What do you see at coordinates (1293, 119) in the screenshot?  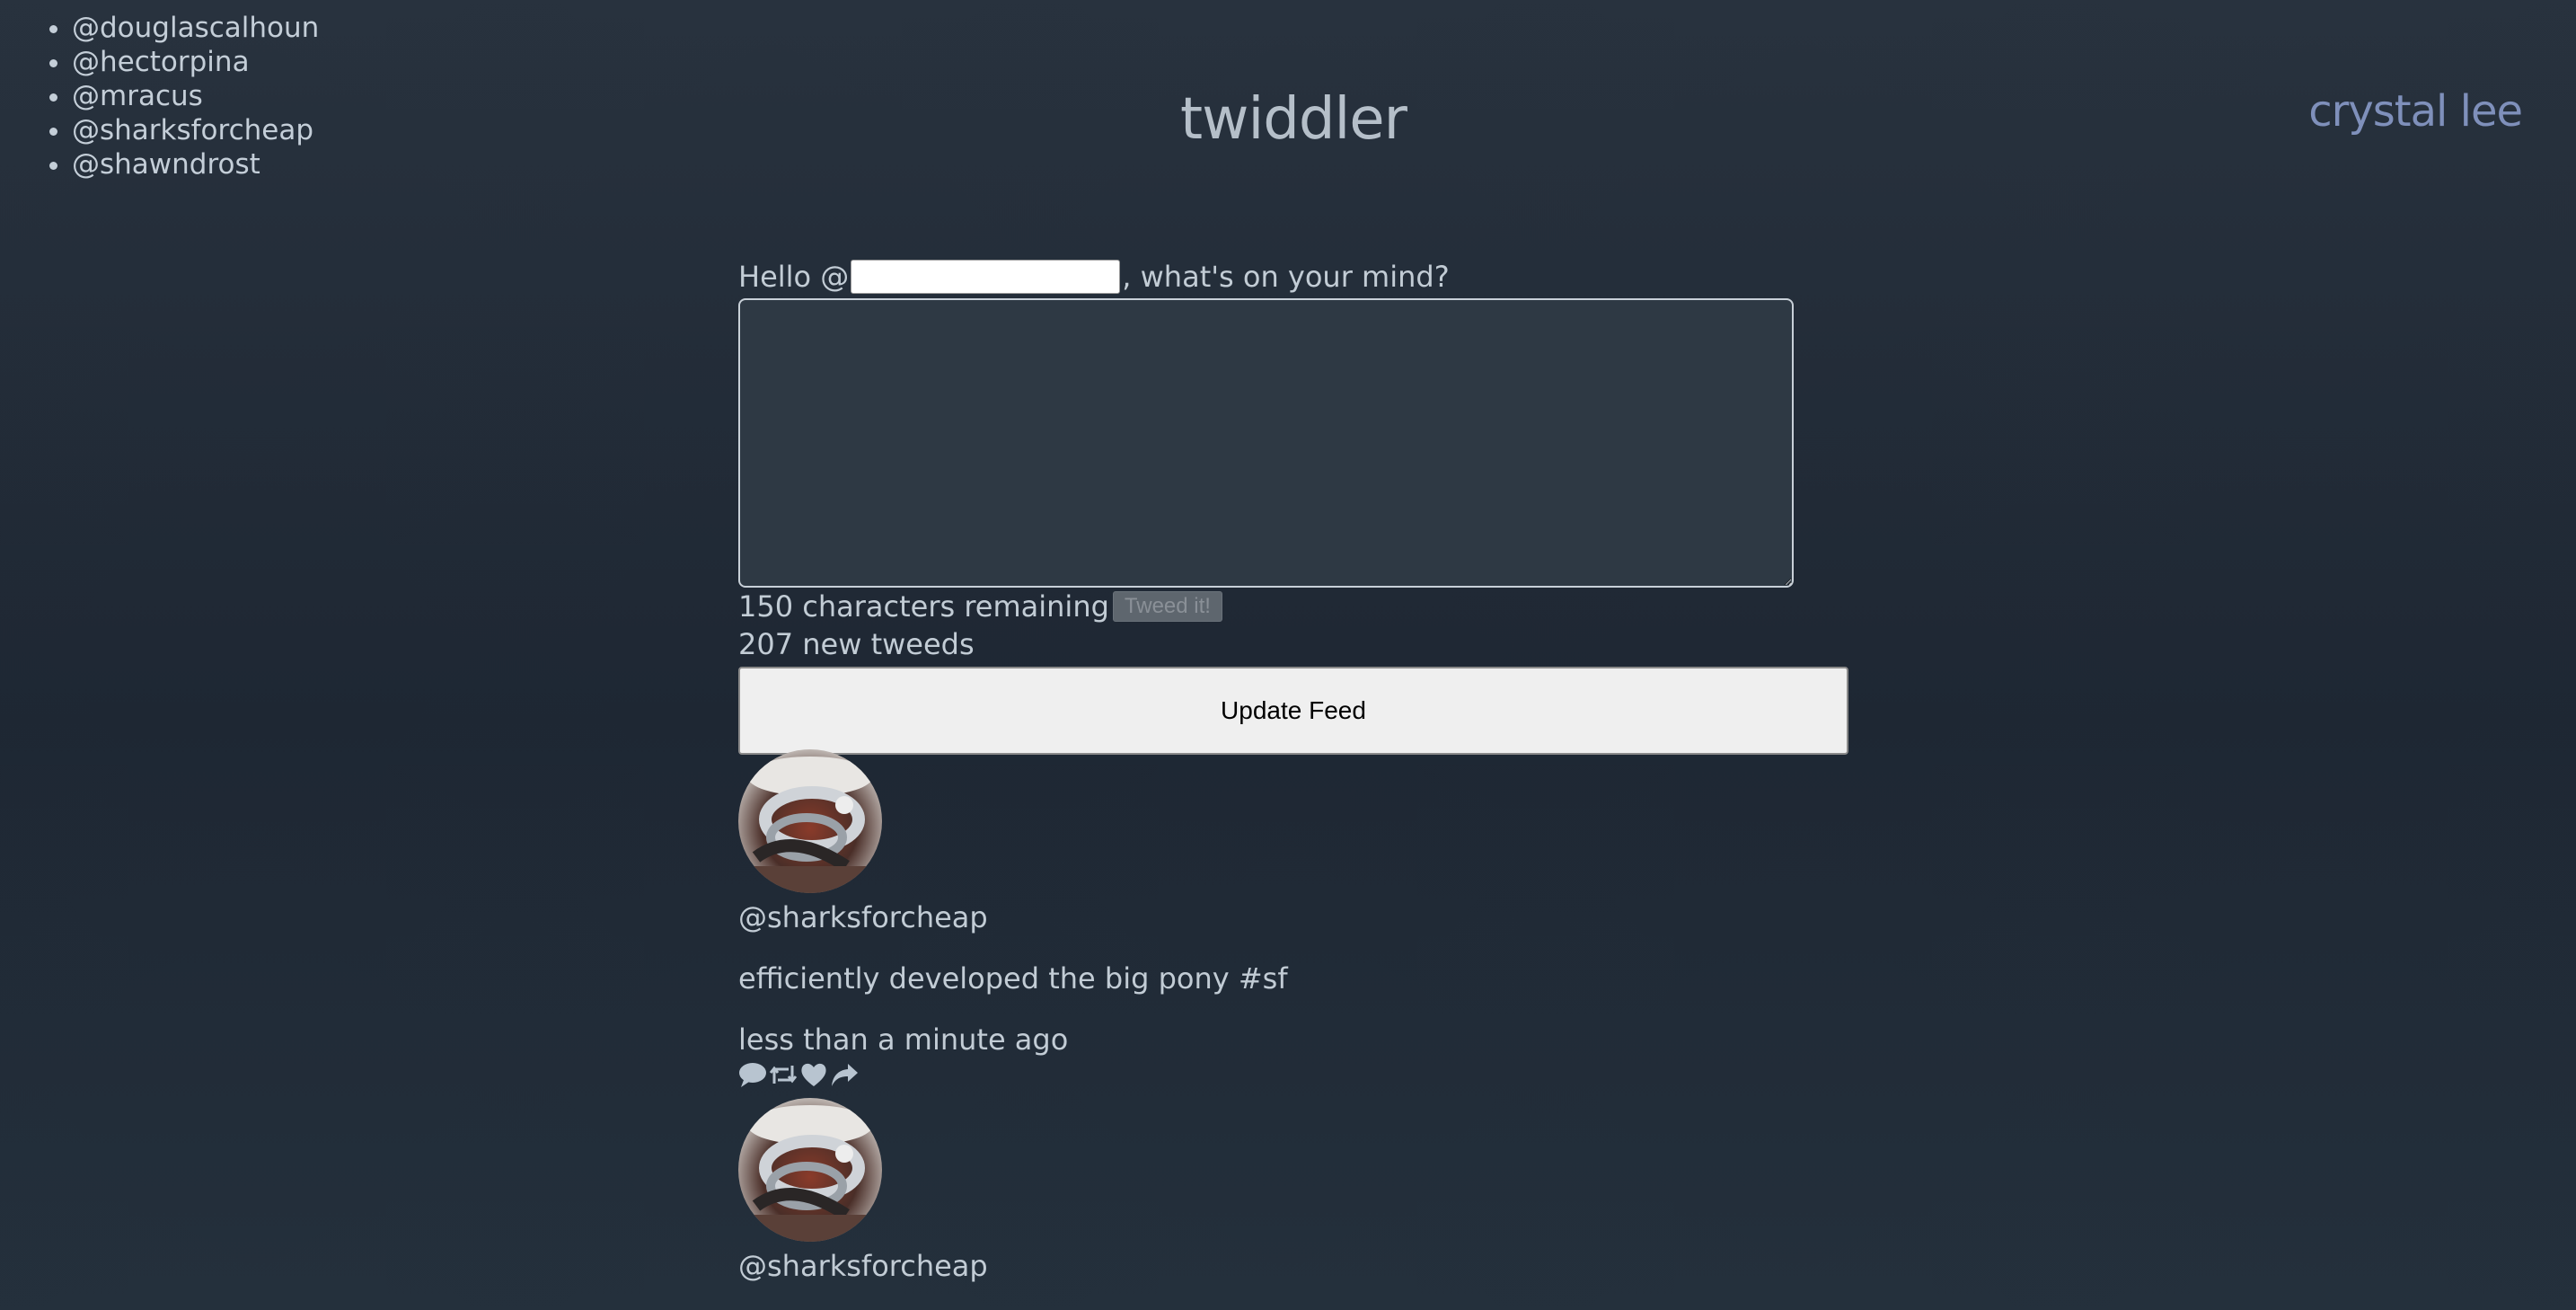 I see `app-title: twiddler` at bounding box center [1293, 119].